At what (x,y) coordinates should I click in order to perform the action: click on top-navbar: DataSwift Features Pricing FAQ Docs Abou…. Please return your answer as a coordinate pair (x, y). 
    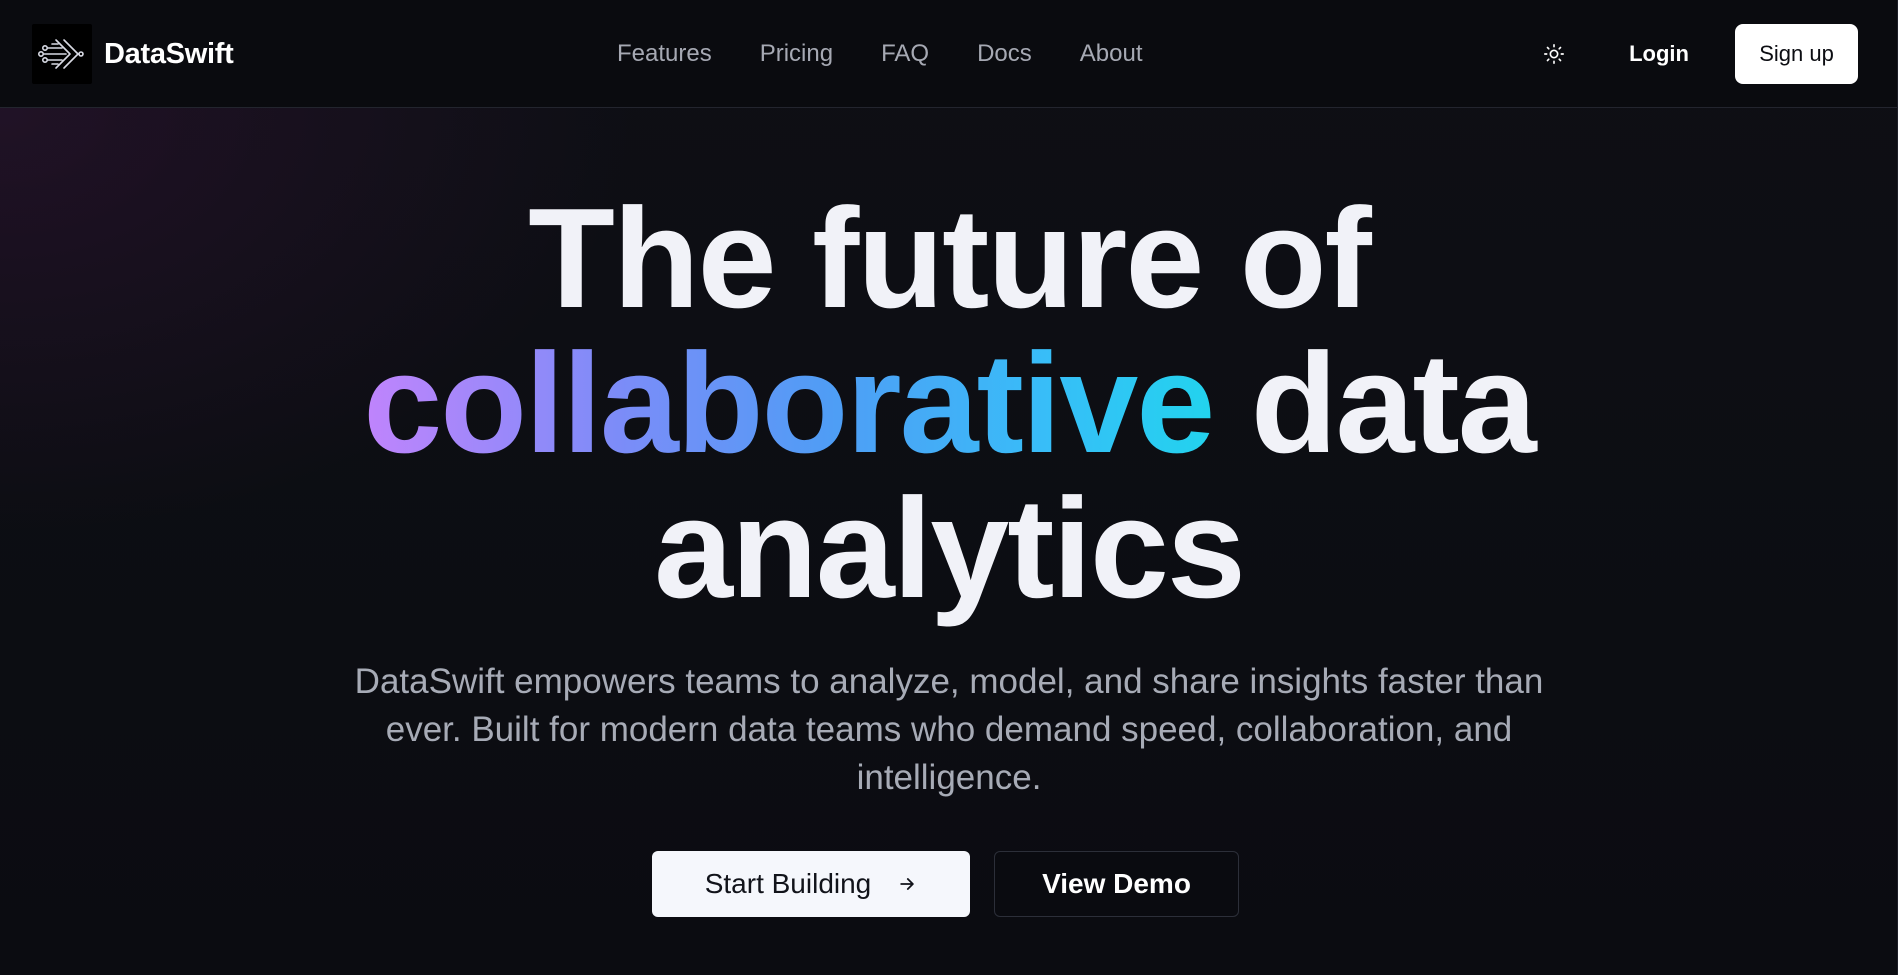
    Looking at the image, I should click on (949, 54).